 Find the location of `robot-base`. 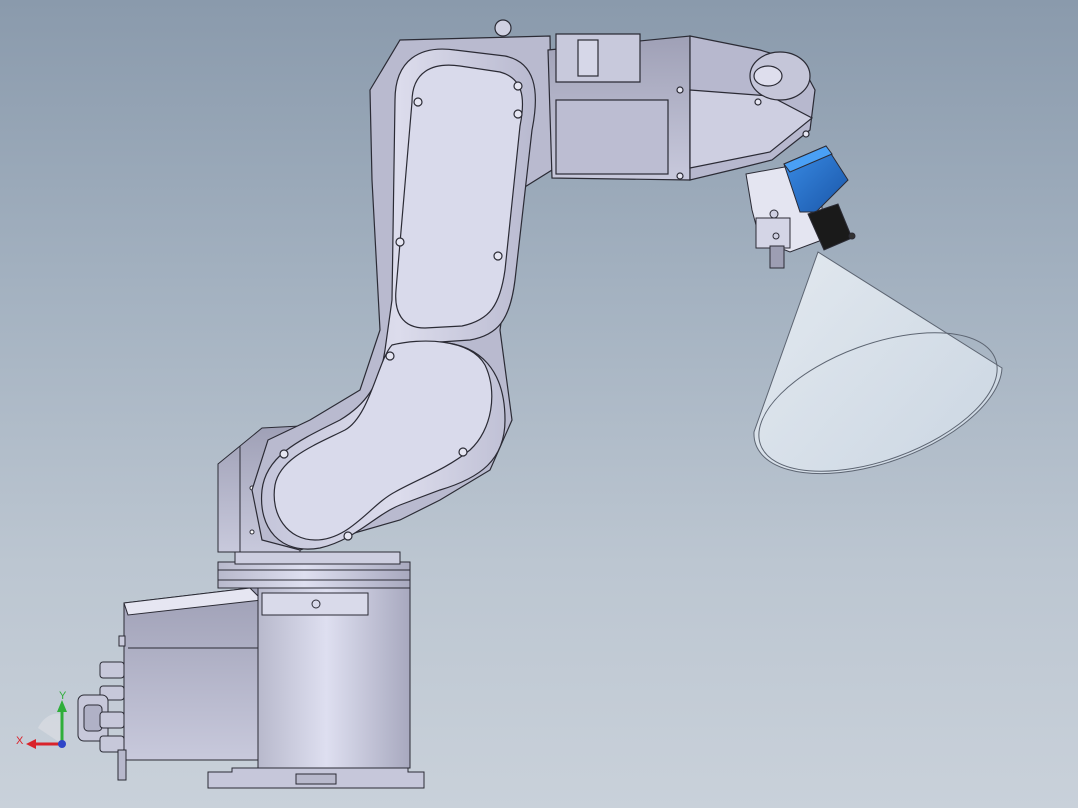

robot-base is located at coordinates (251, 670).